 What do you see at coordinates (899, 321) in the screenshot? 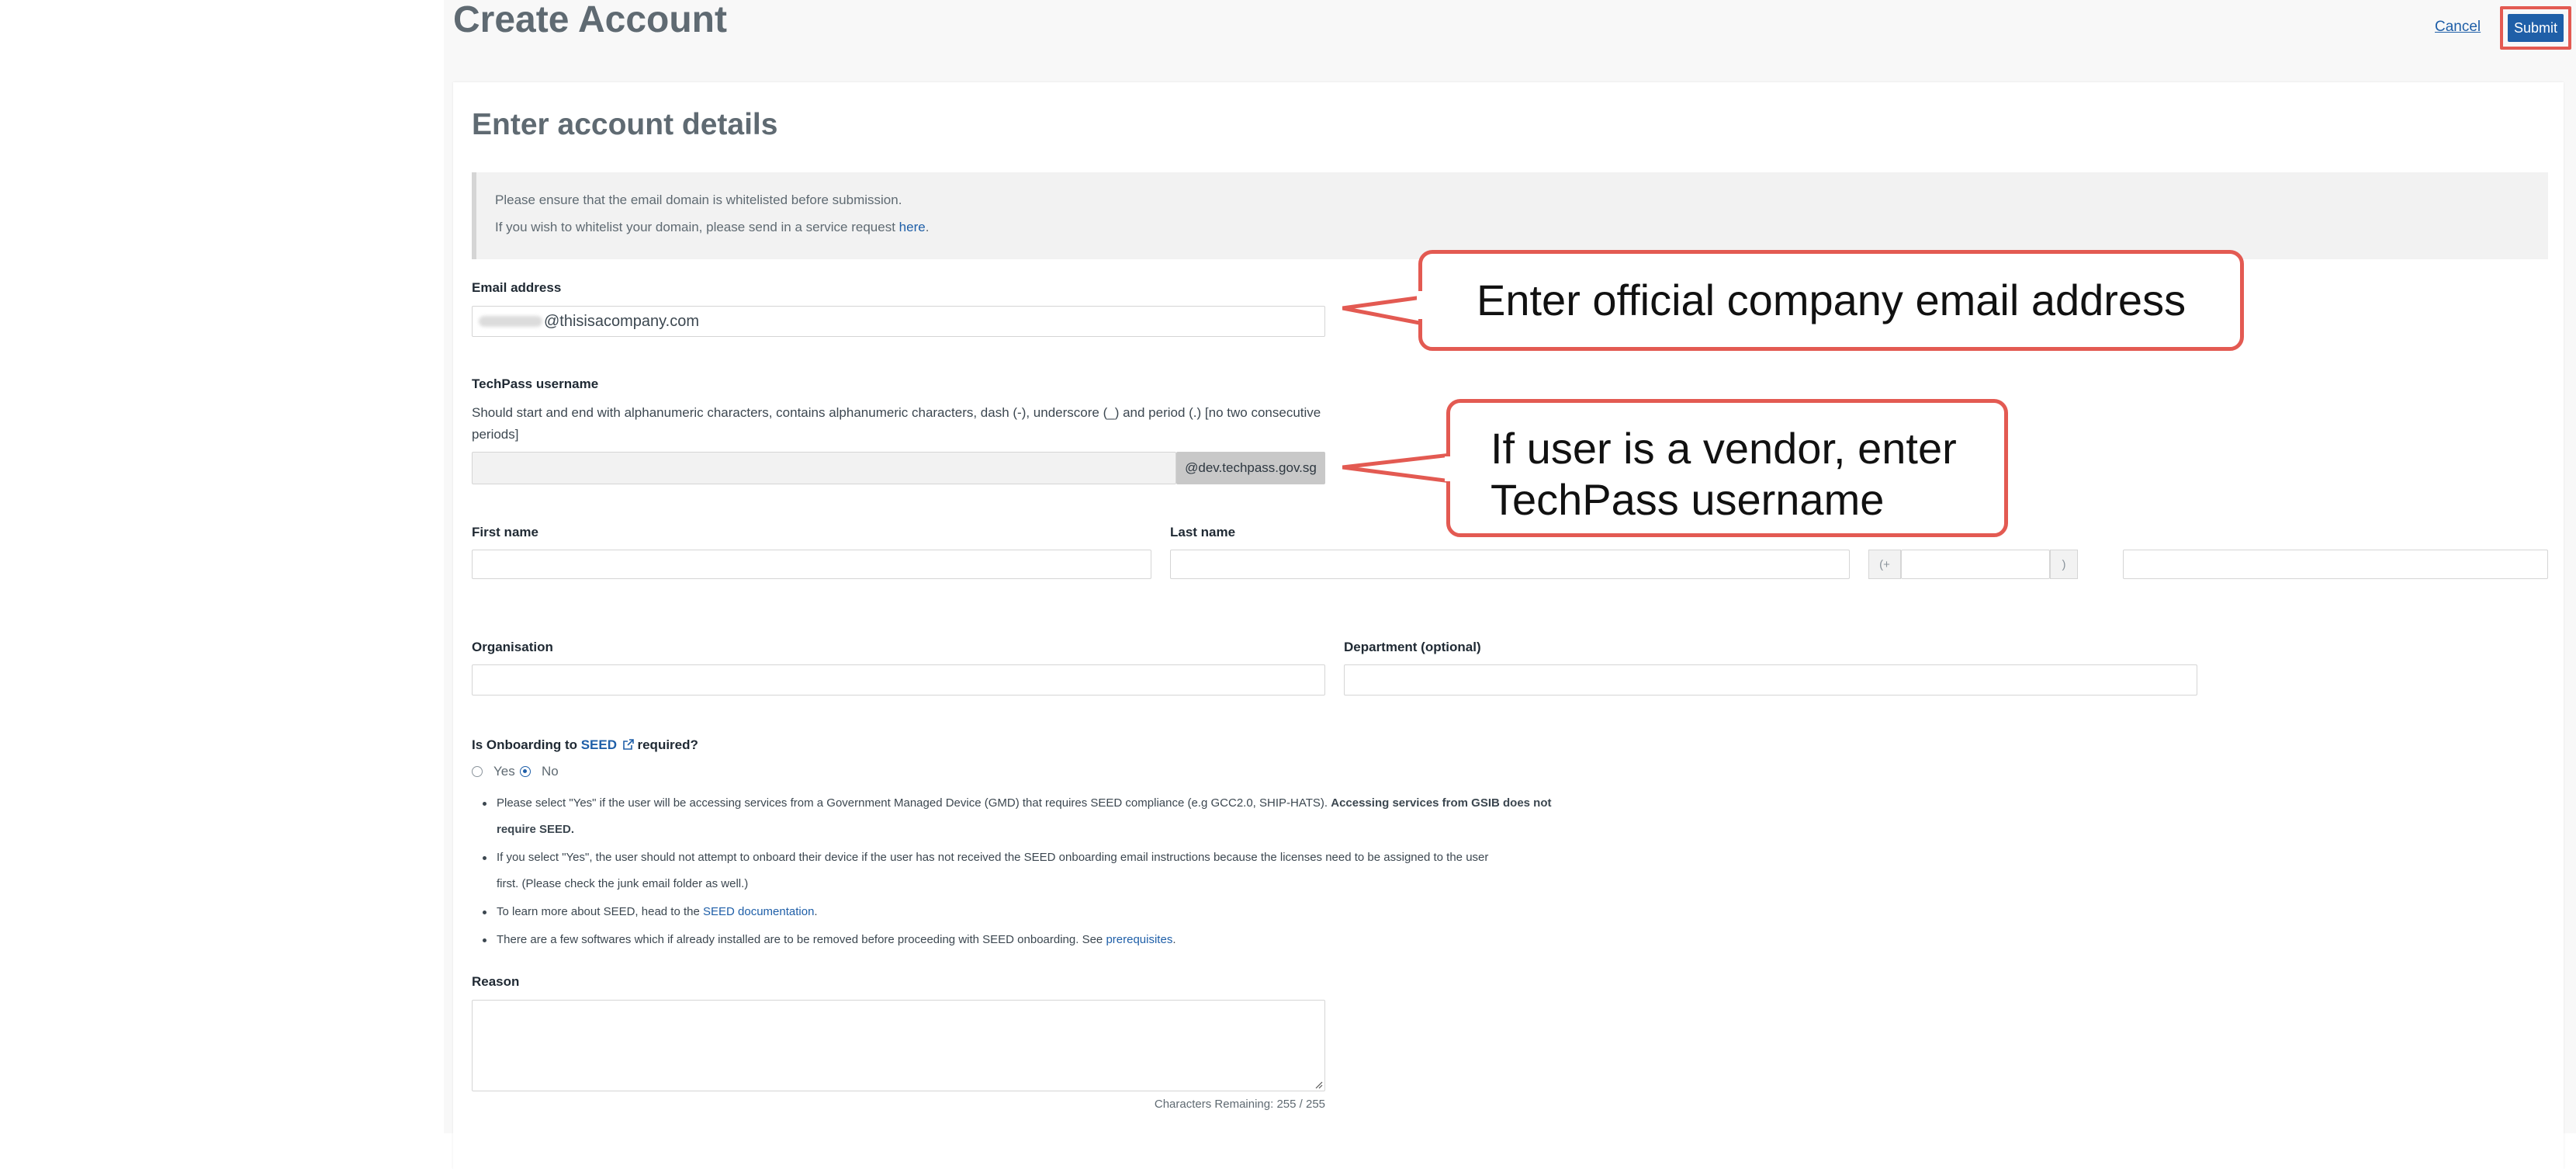
I see `email-field: @thisisacompany.com` at bounding box center [899, 321].